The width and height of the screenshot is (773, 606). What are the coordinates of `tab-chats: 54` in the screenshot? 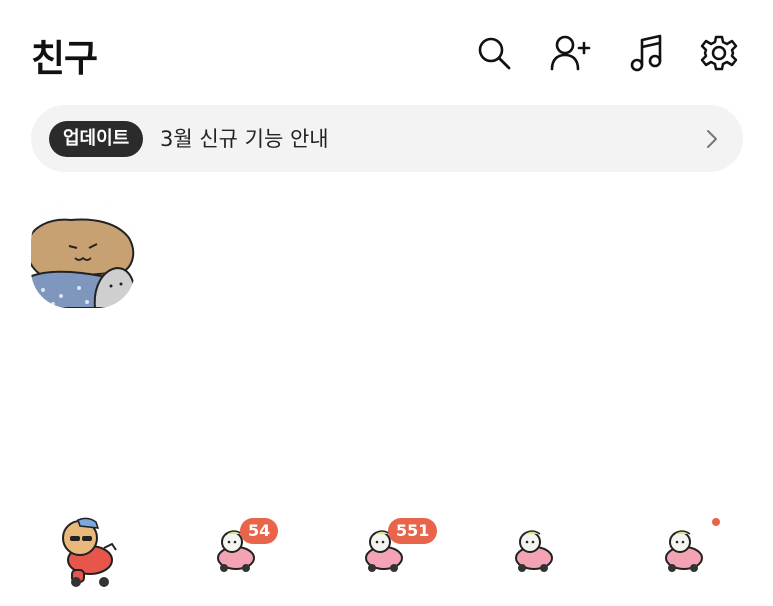 It's located at (240, 552).